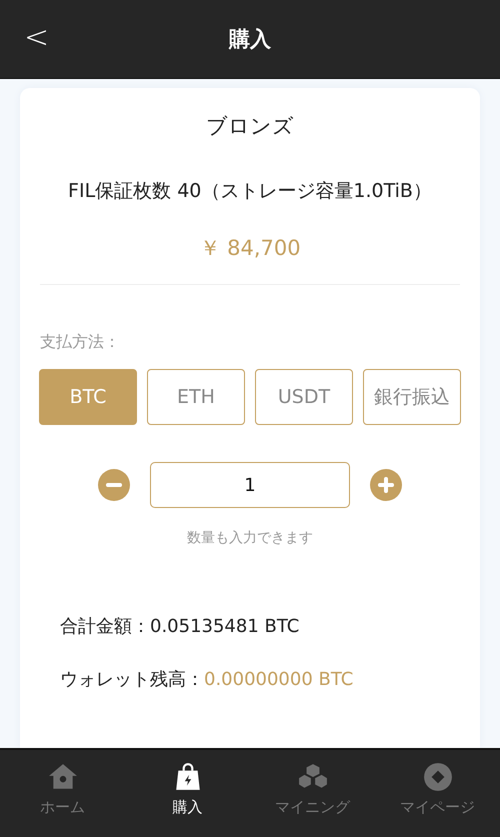 The image size is (500, 837). I want to click on summary-value: 0.05135481 BTC, so click(225, 626).